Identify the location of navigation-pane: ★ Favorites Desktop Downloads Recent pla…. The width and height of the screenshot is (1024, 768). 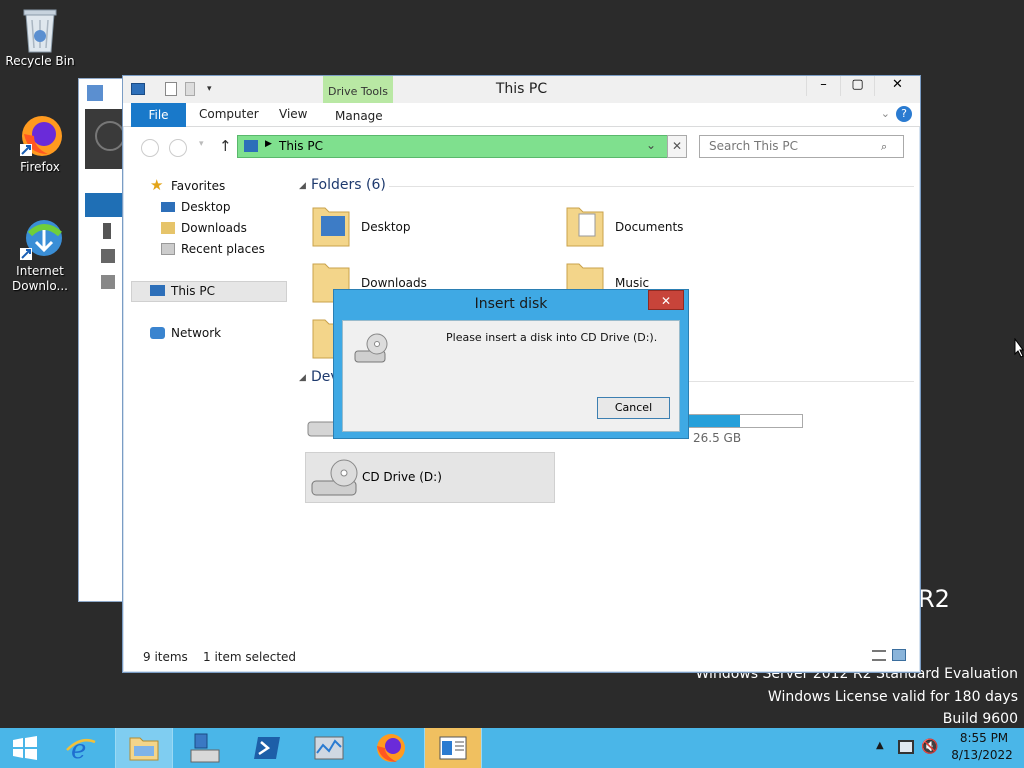
(210, 409).